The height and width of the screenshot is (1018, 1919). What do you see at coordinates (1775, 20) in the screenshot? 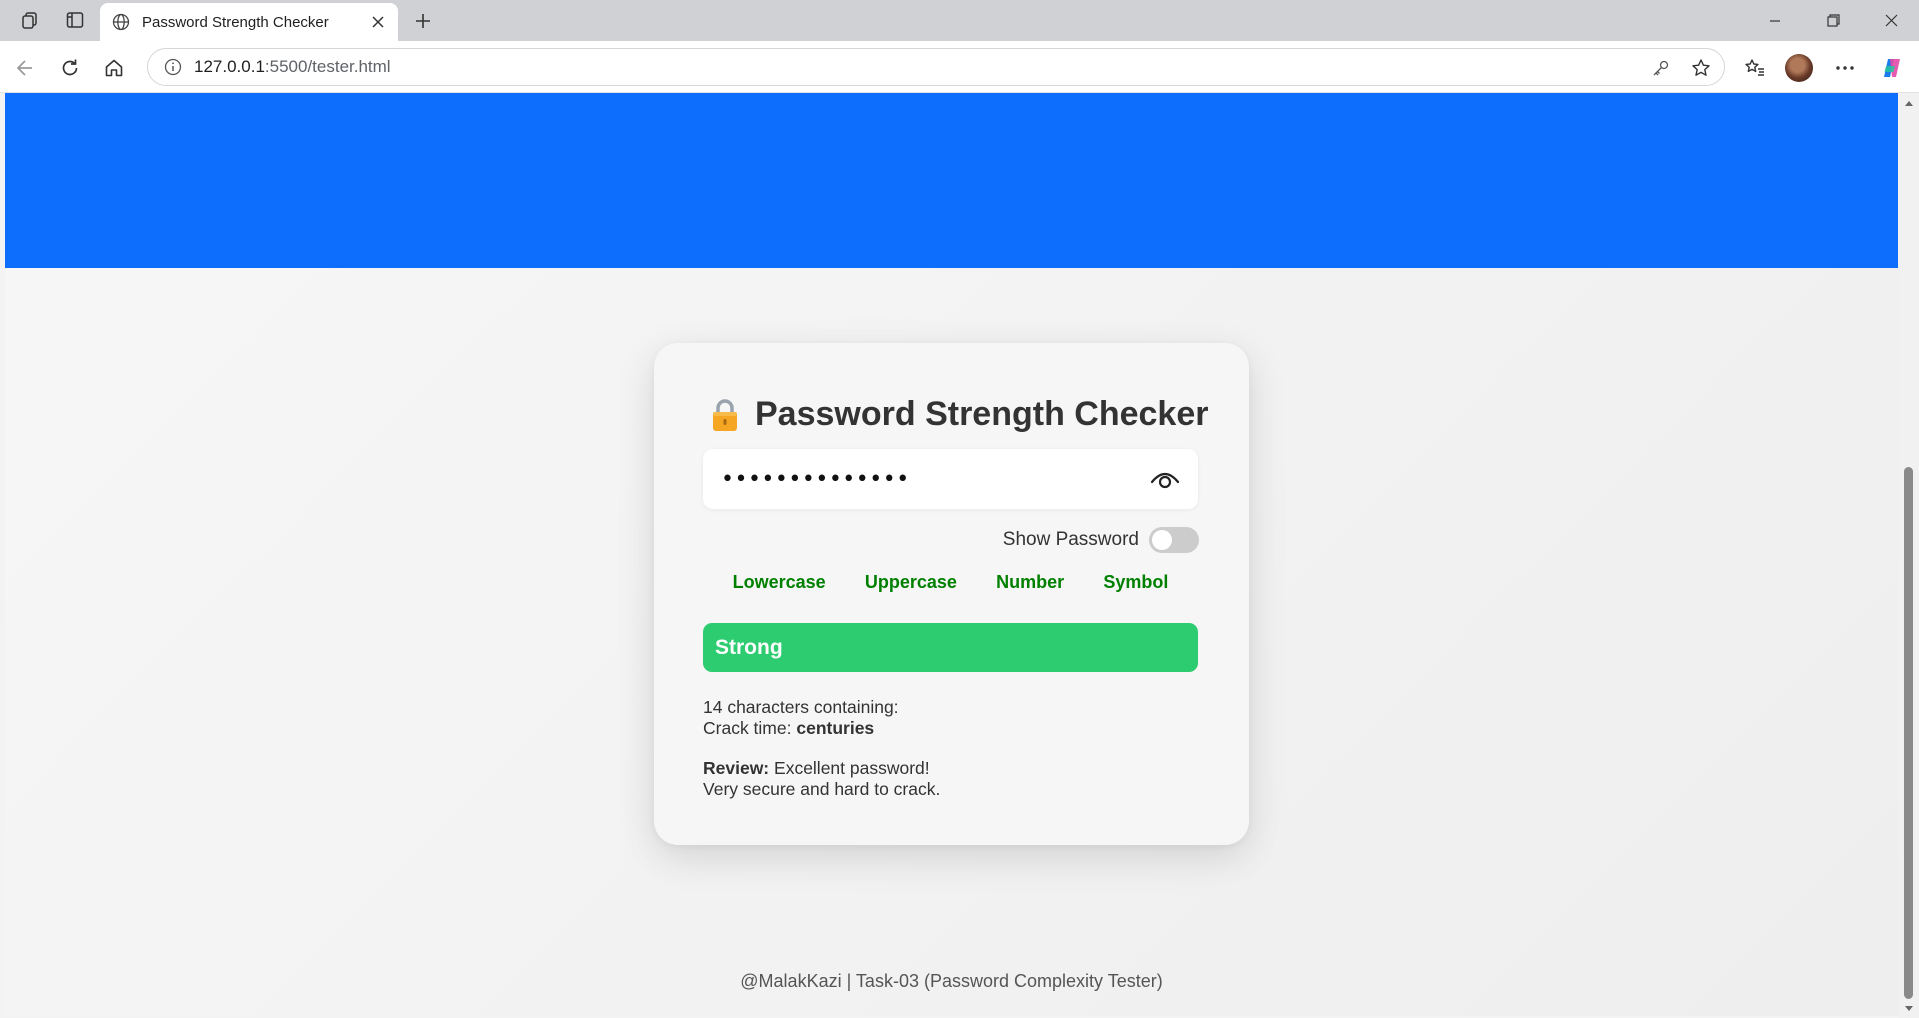
I see `minimize-icon` at bounding box center [1775, 20].